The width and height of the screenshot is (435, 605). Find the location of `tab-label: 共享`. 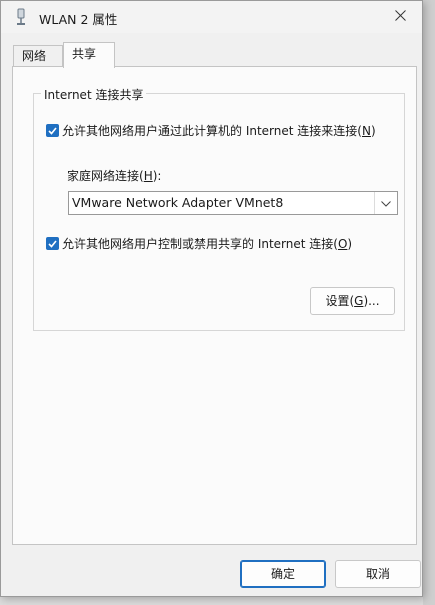

tab-label: 共享 is located at coordinates (84, 54).